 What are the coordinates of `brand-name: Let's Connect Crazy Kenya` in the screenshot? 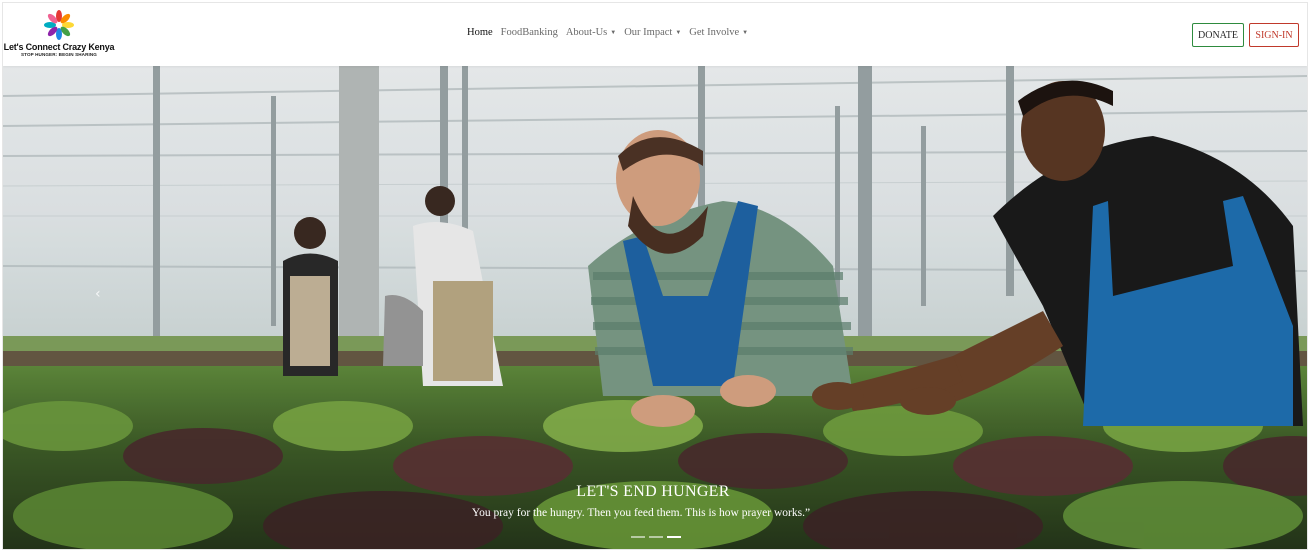 It's located at (59, 47).